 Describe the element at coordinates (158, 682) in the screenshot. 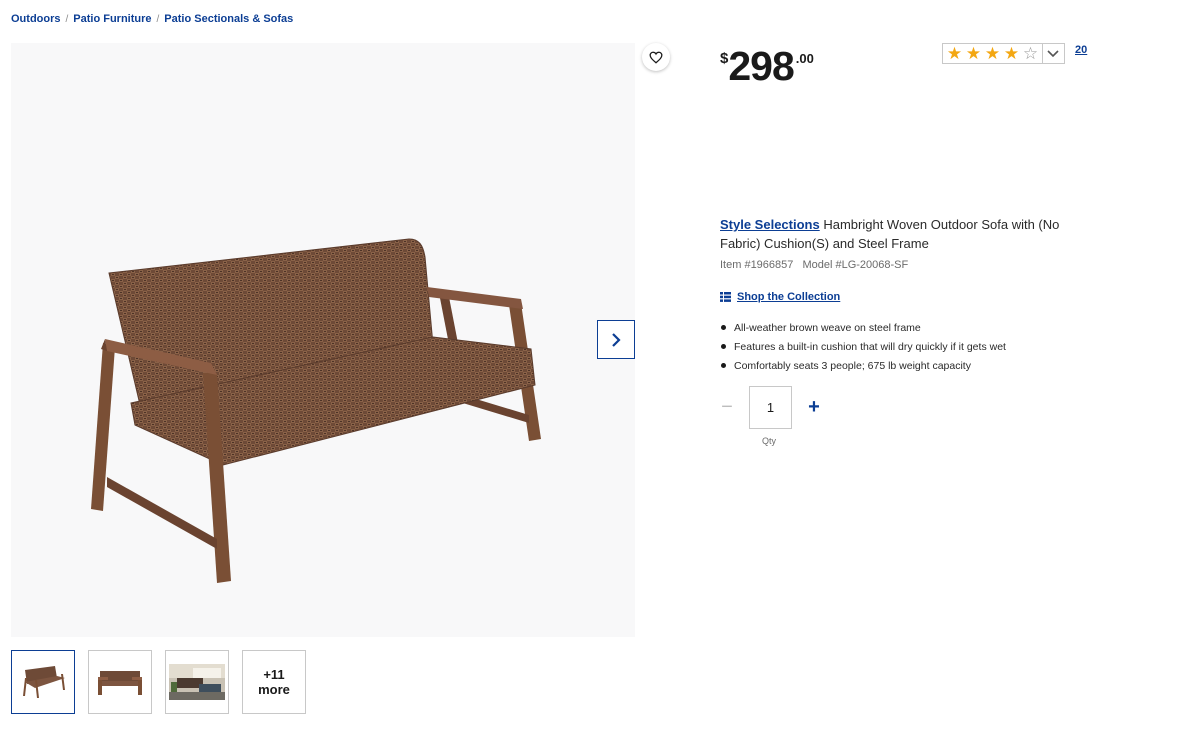

I see `thumbnail-strip: +11 more` at that location.